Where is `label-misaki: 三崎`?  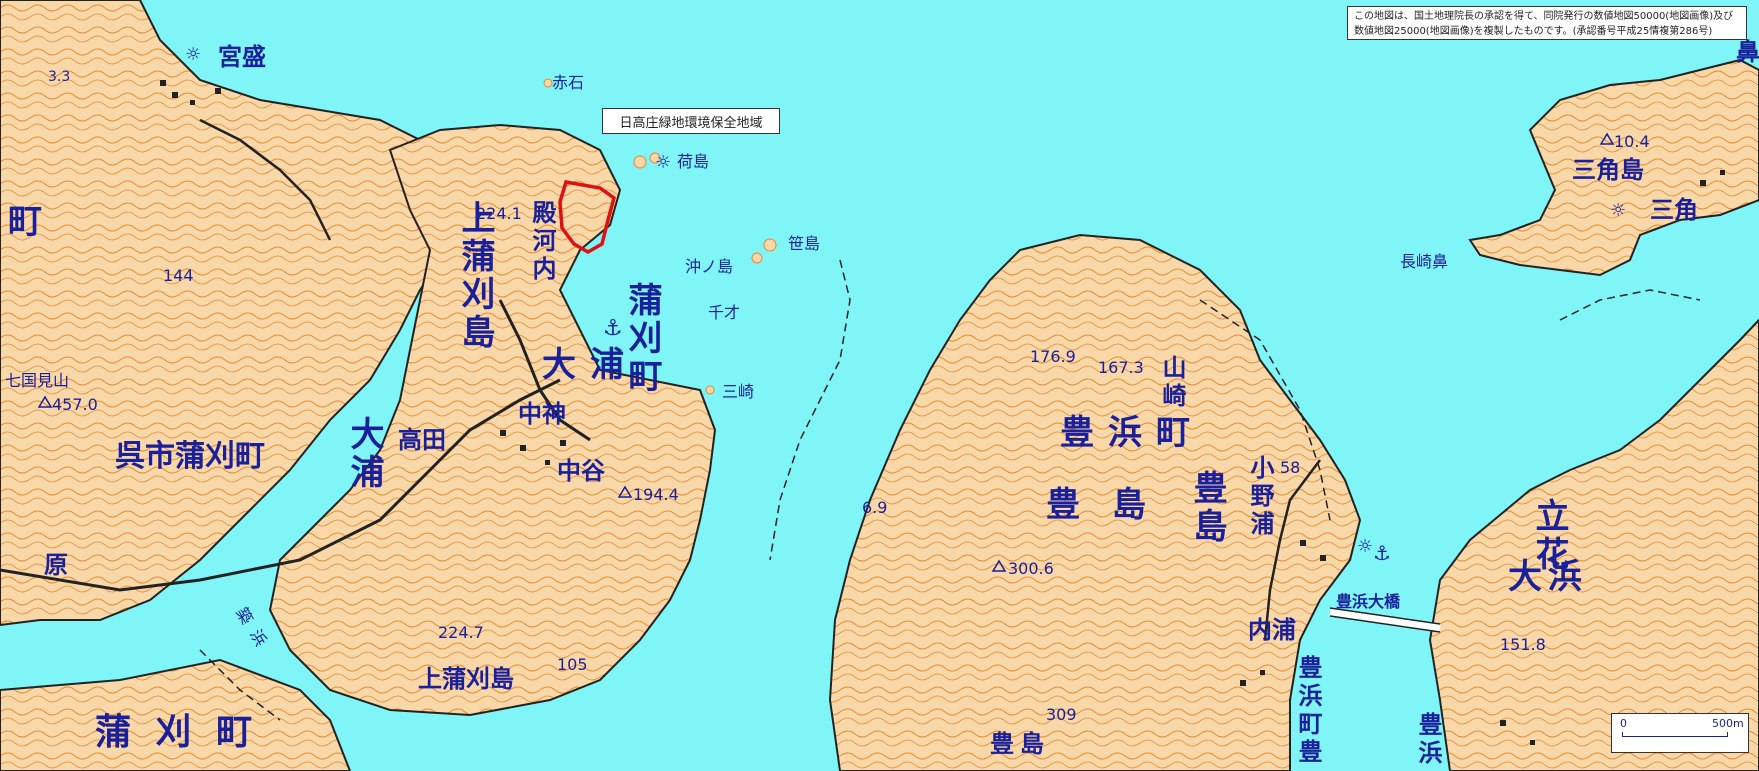 label-misaki: 三崎 is located at coordinates (738, 391).